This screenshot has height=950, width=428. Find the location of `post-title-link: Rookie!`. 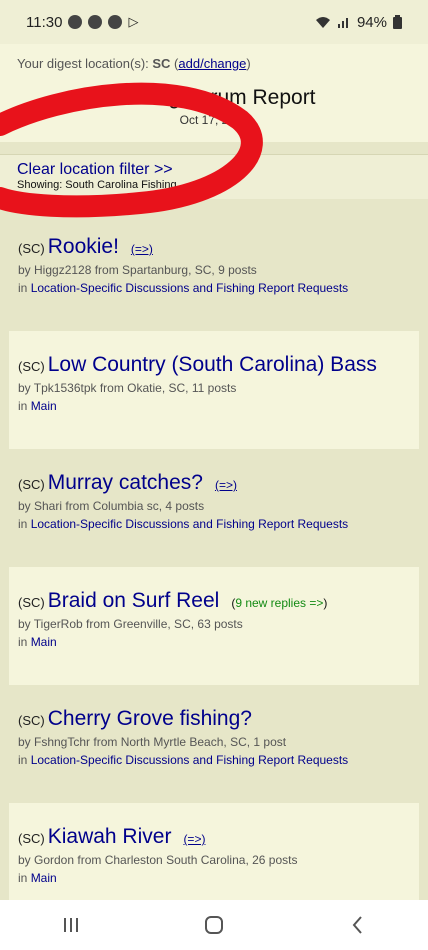

post-title-link: Rookie! is located at coordinates (83, 247).